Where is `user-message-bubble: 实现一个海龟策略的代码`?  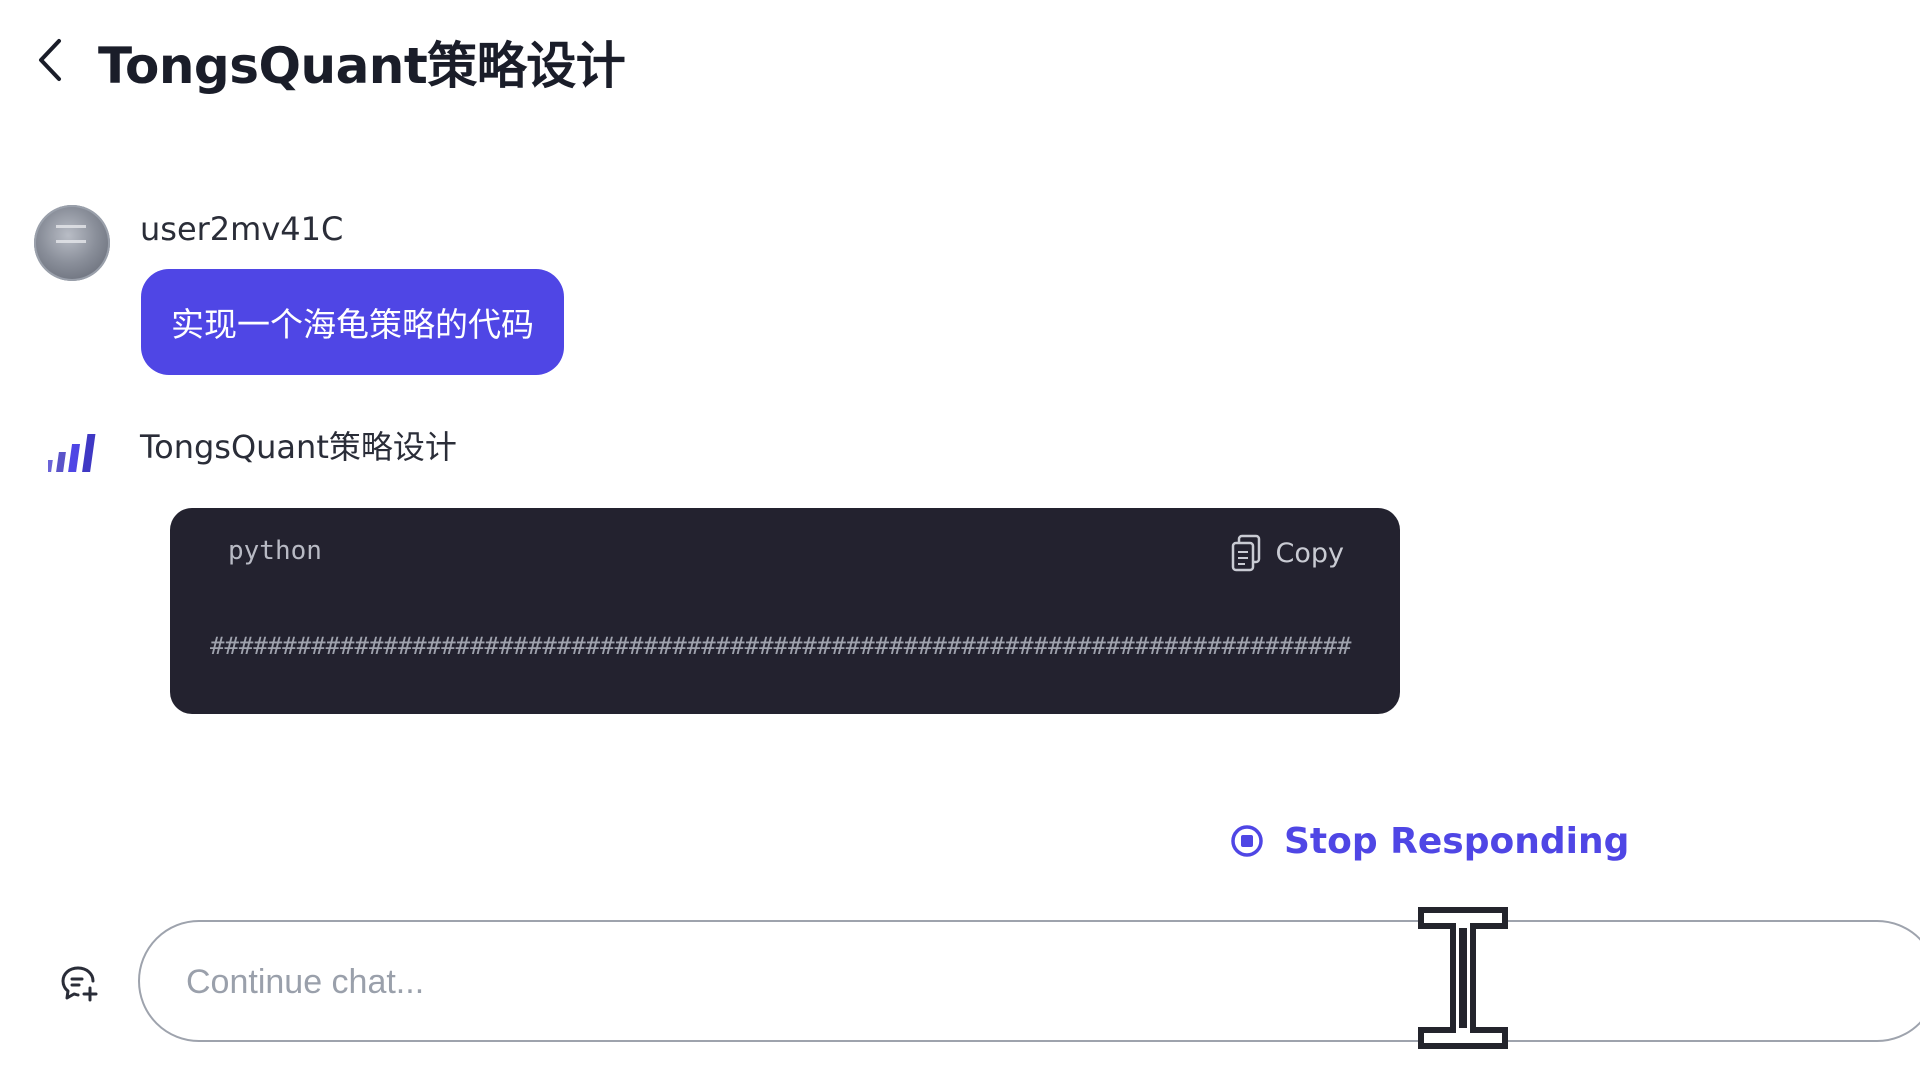
user-message-bubble: 实现一个海龟策略的代码 is located at coordinates (352, 322).